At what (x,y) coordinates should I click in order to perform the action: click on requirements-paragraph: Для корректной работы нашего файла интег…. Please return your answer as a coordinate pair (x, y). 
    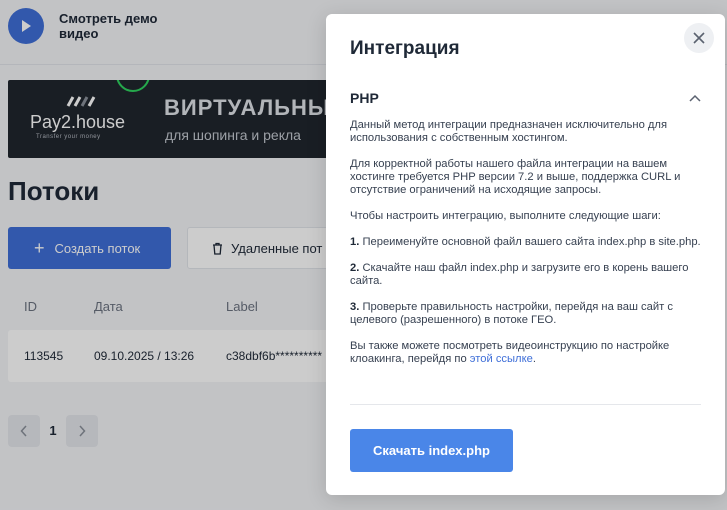
    Looking at the image, I should click on (515, 177).